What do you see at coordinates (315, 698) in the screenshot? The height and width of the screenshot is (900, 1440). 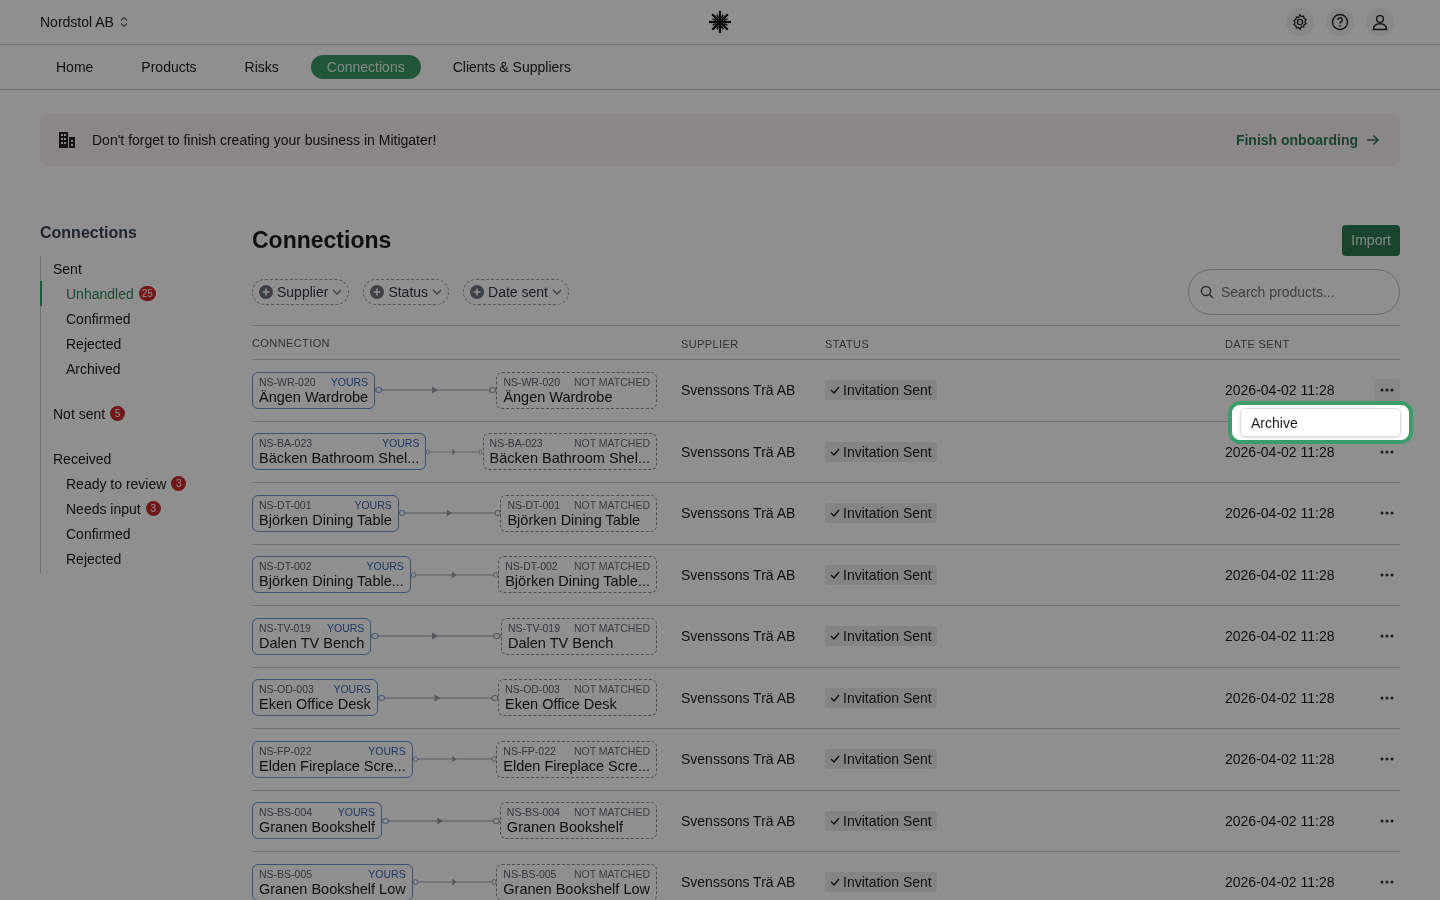 I see `product-node: NS-OD-003 YOURS Eken Office Desk` at bounding box center [315, 698].